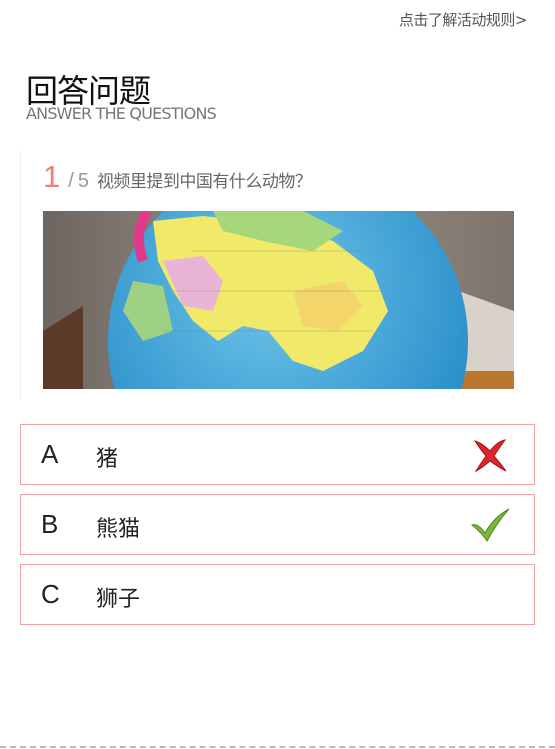 The width and height of the screenshot is (555, 749). What do you see at coordinates (107, 459) in the screenshot?
I see `option-text: 猪` at bounding box center [107, 459].